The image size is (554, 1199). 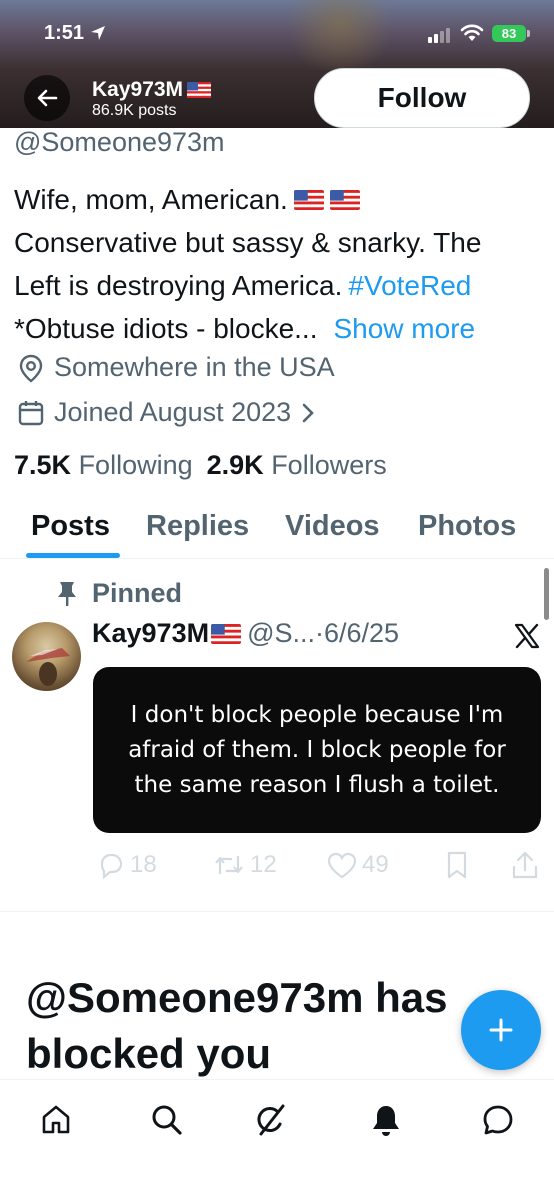 I want to click on nav-messages, so click(x=498, y=1120).